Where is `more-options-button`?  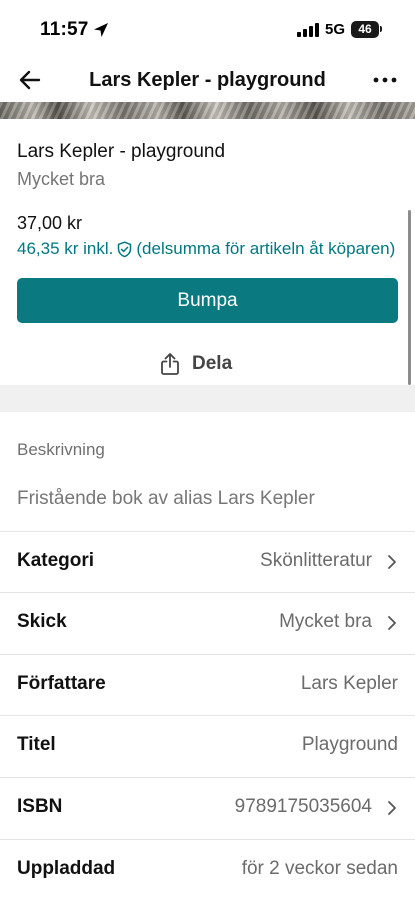 more-options-button is located at coordinates (385, 80).